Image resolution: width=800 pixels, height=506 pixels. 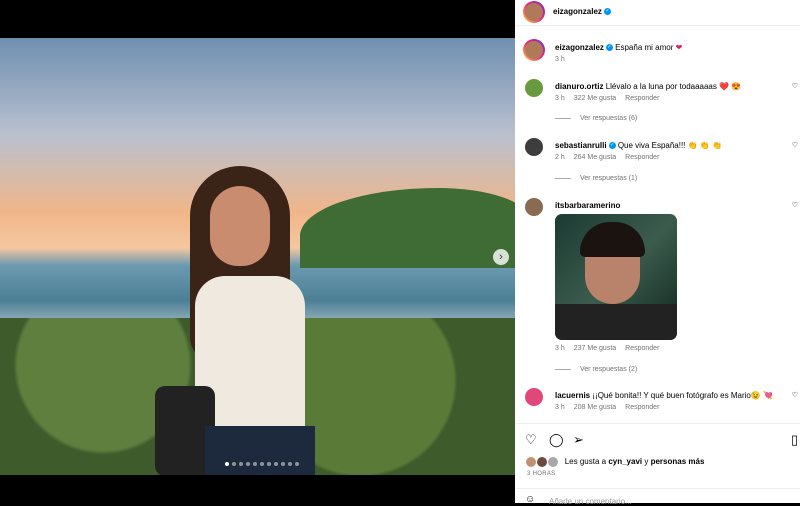 I want to click on caption-text: España mi amor, so click(x=644, y=47).